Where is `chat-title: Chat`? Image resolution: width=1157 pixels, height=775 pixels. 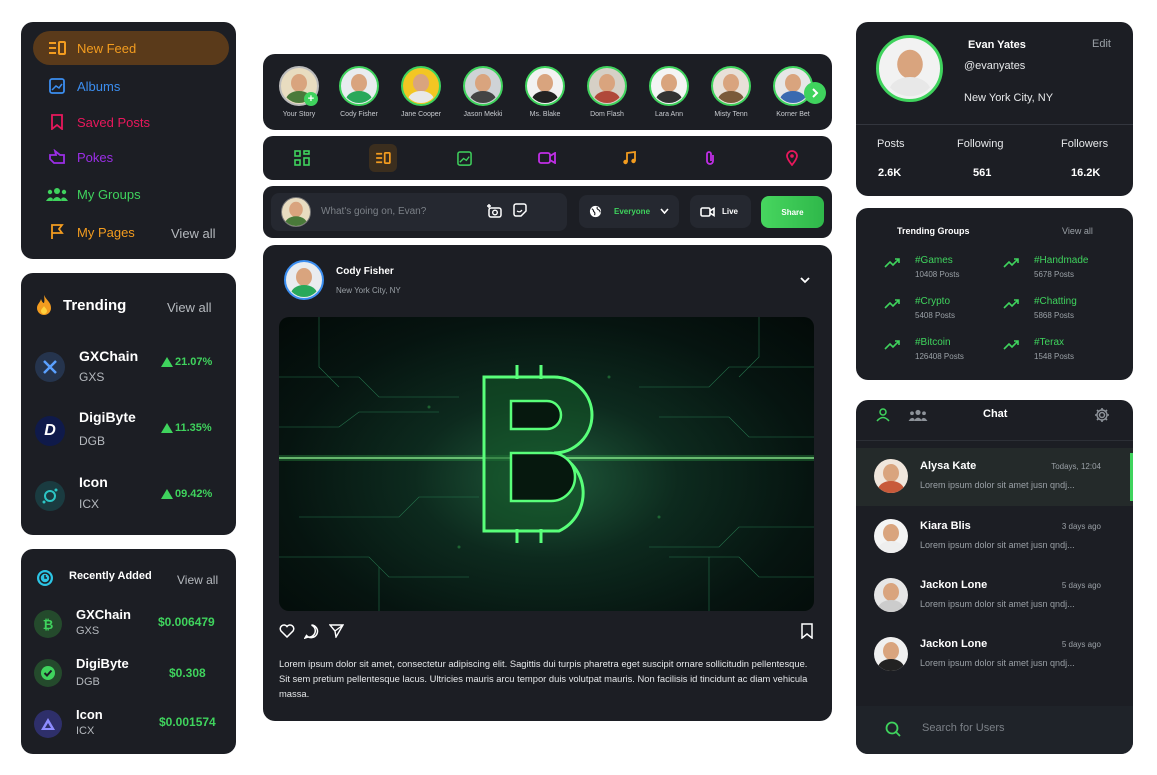
chat-title: Chat is located at coordinates (995, 414).